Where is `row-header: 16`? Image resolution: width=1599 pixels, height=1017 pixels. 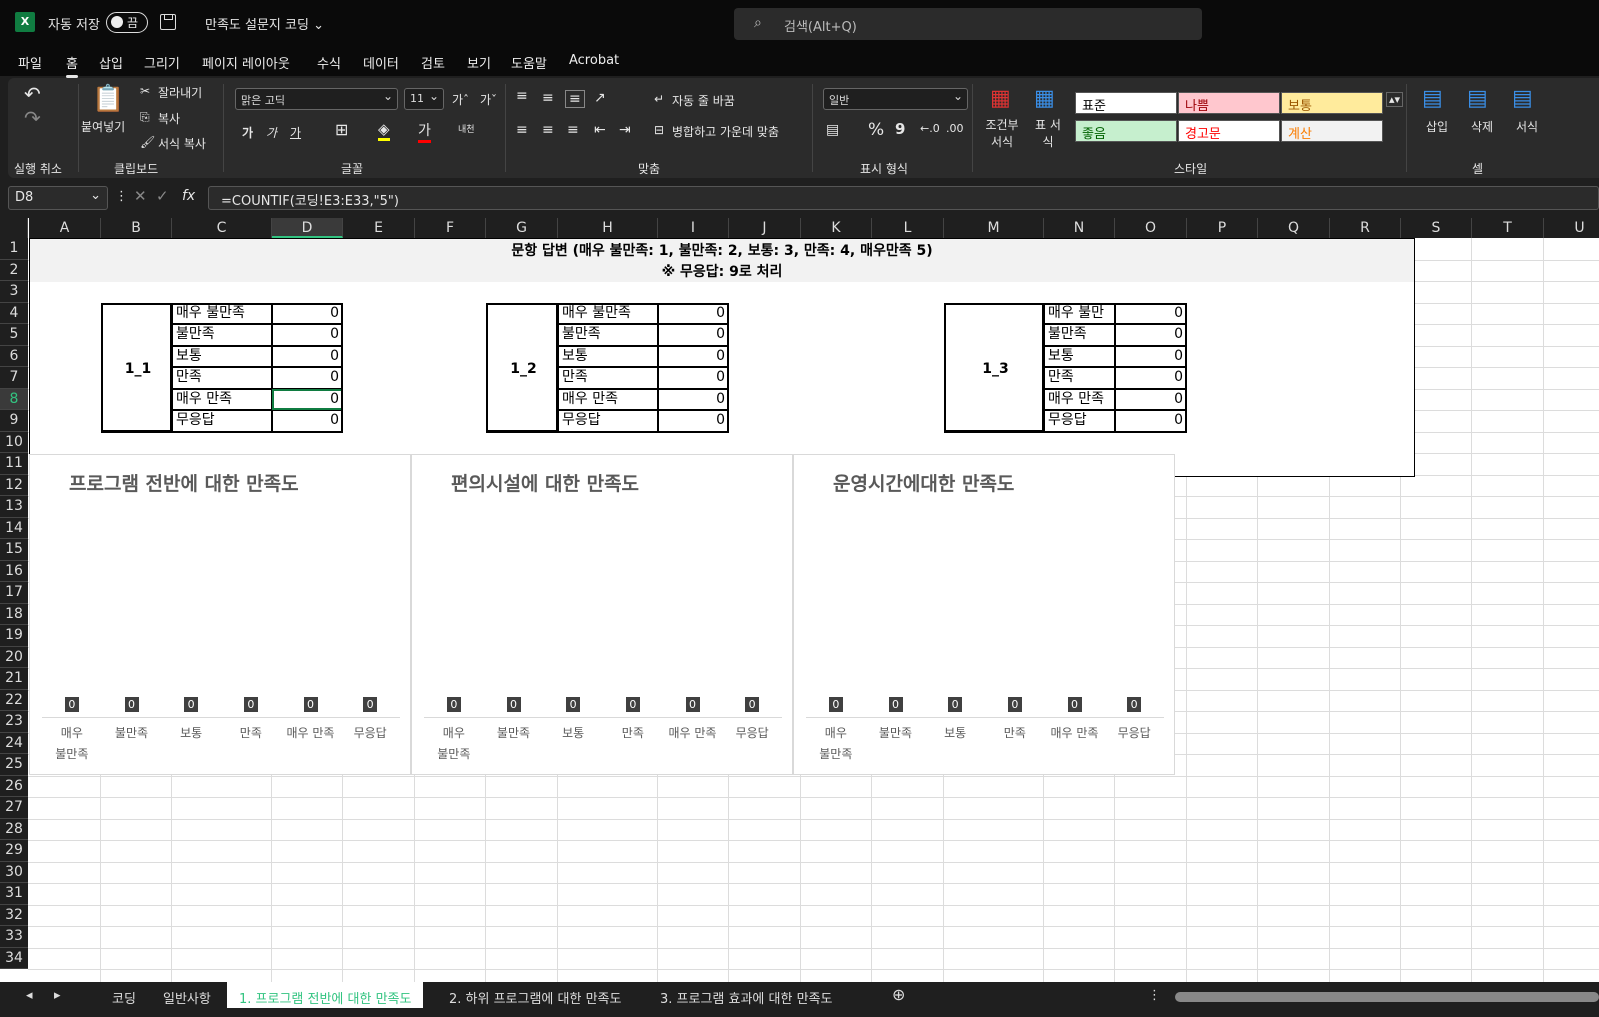
row-header: 16 is located at coordinates (14, 571).